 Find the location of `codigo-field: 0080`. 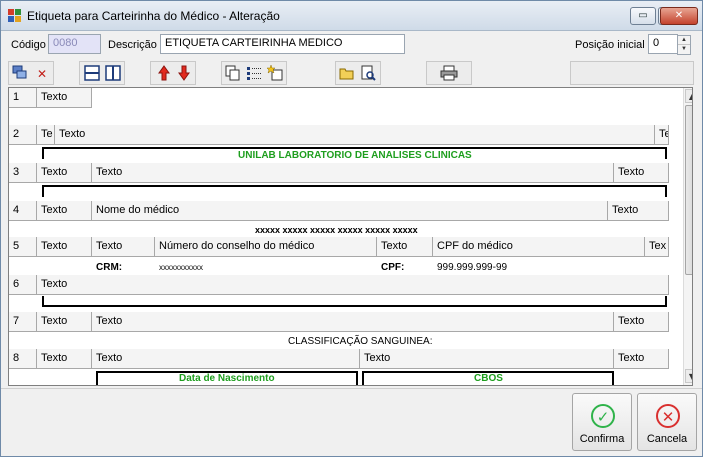

codigo-field: 0080 is located at coordinates (74, 44).